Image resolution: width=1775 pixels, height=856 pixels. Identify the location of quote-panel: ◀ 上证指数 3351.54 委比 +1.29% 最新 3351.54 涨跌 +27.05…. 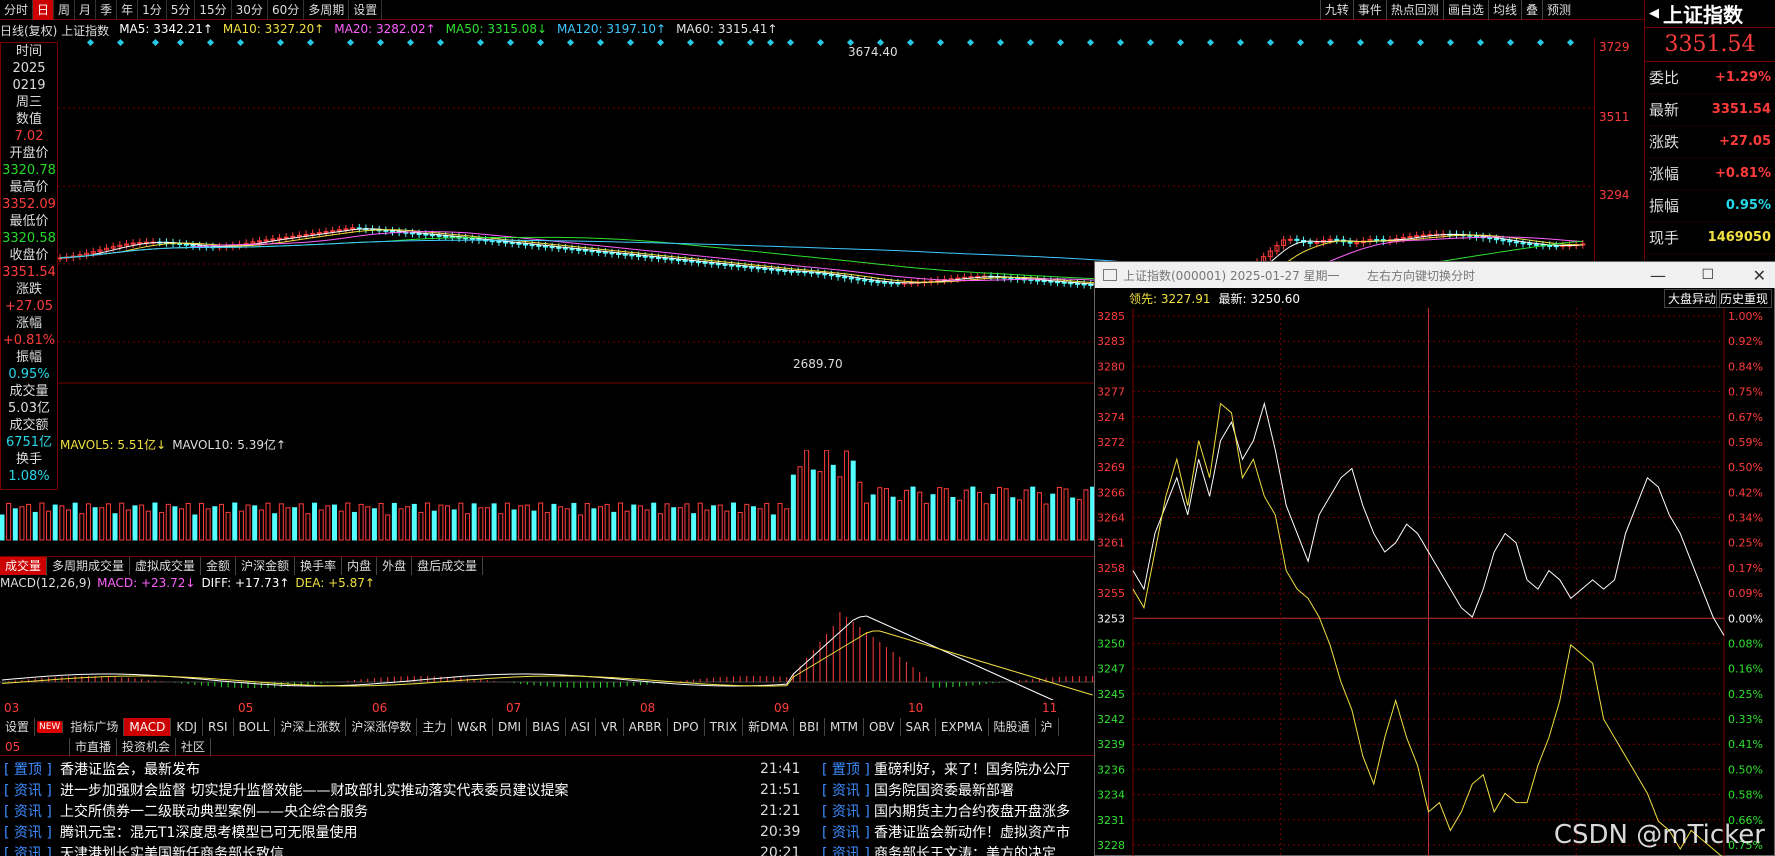
(1709, 130).